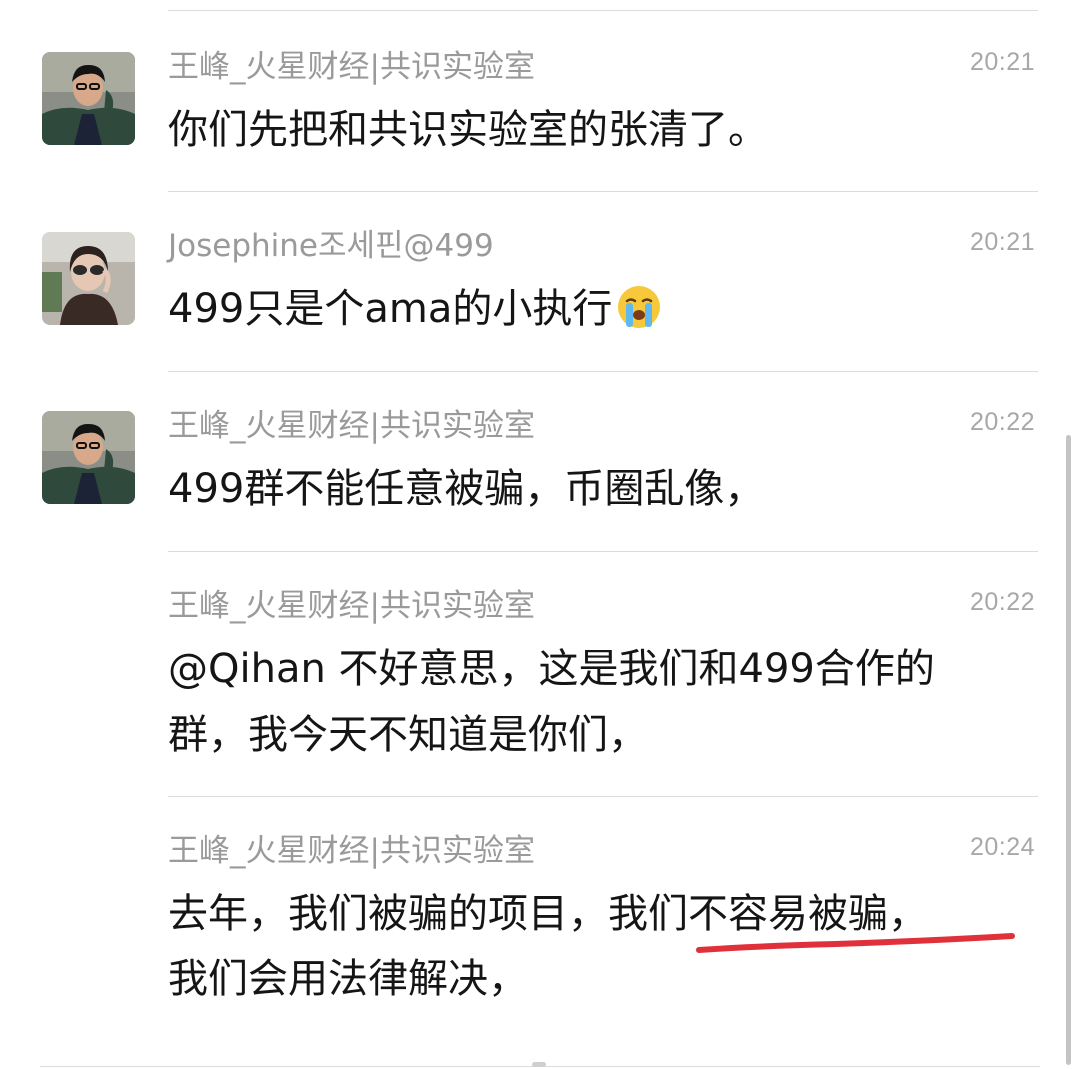  I want to click on message-text-line: 我们会用法律解决，, so click(348, 979).